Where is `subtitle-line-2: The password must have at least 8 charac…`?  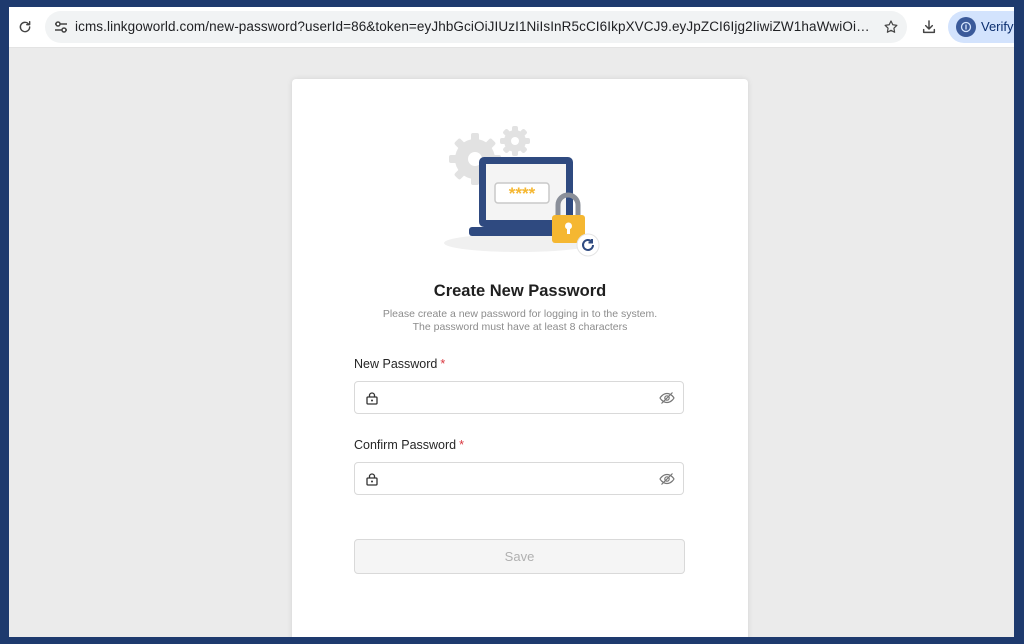 subtitle-line-2: The password must have at least 8 charac… is located at coordinates (520, 327).